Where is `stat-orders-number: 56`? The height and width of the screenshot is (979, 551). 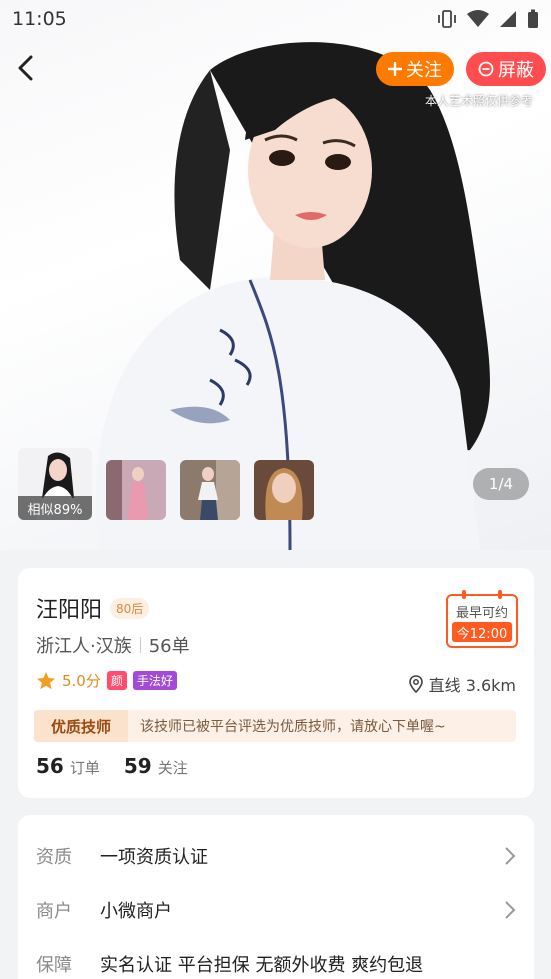
stat-orders-number: 56 is located at coordinates (50, 766).